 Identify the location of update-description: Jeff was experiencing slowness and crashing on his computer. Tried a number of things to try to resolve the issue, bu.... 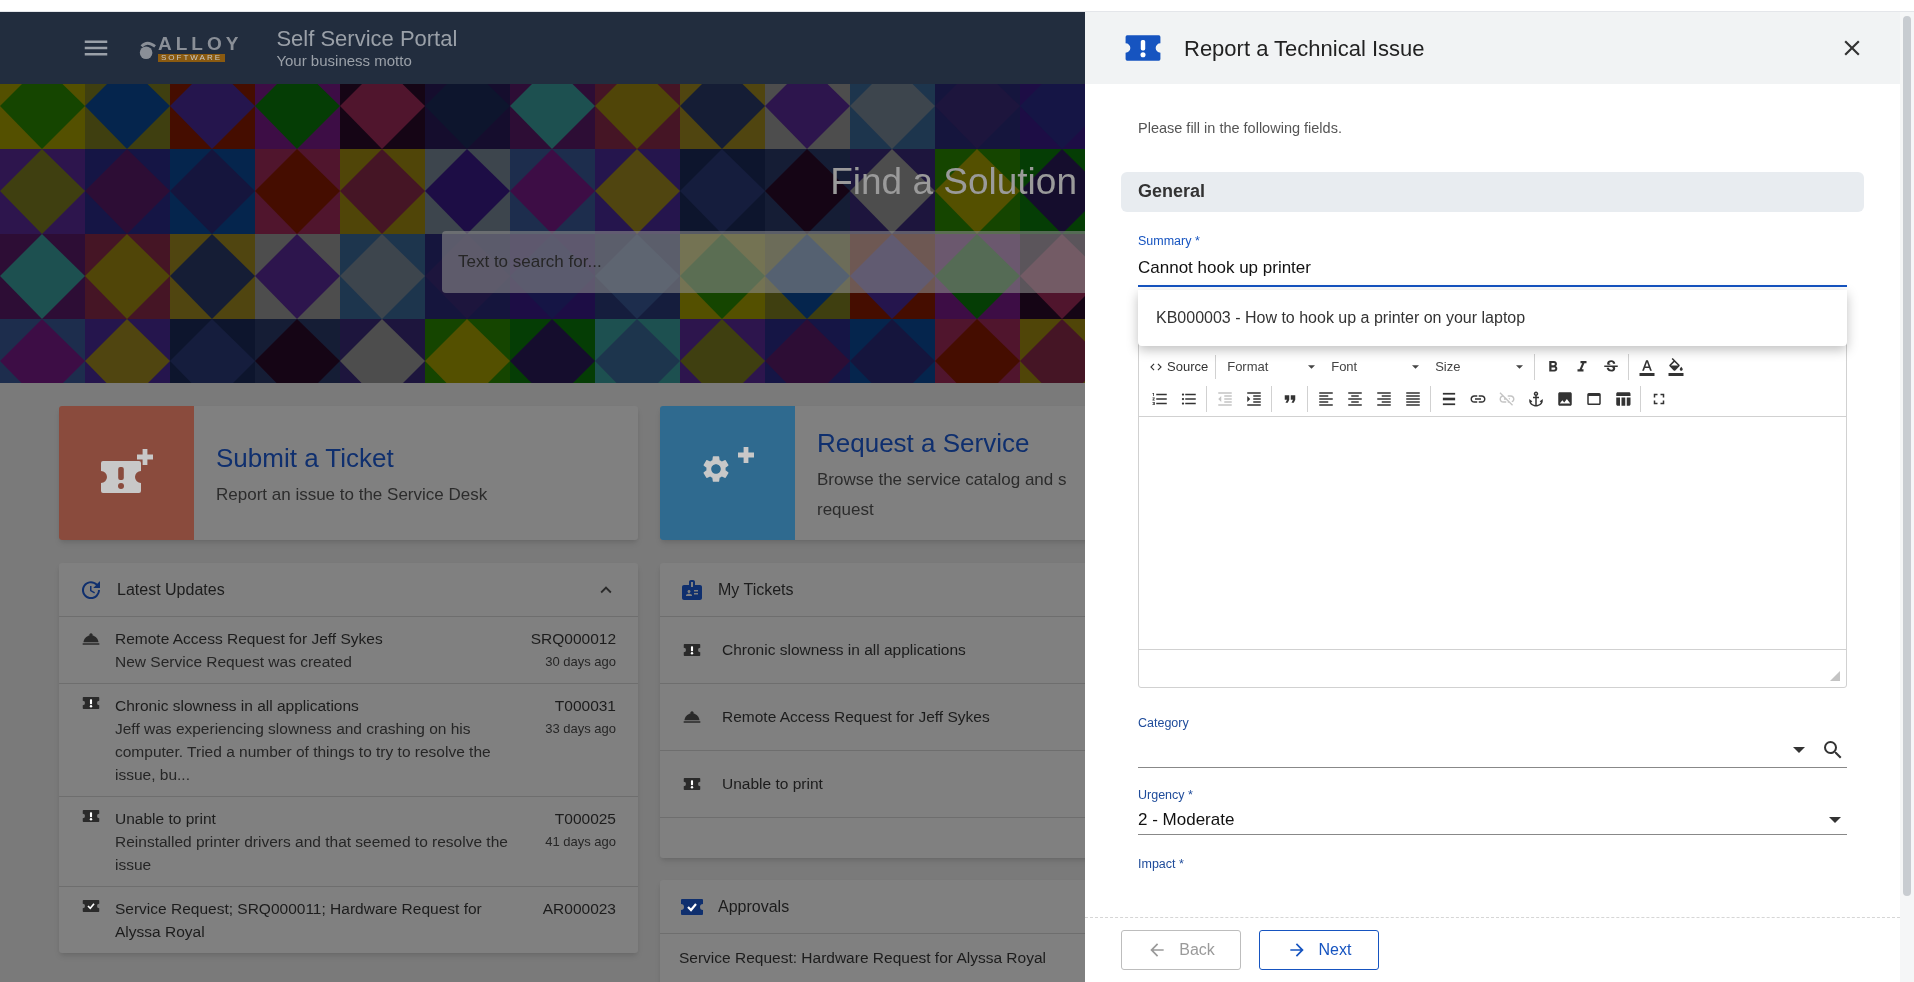
(303, 752).